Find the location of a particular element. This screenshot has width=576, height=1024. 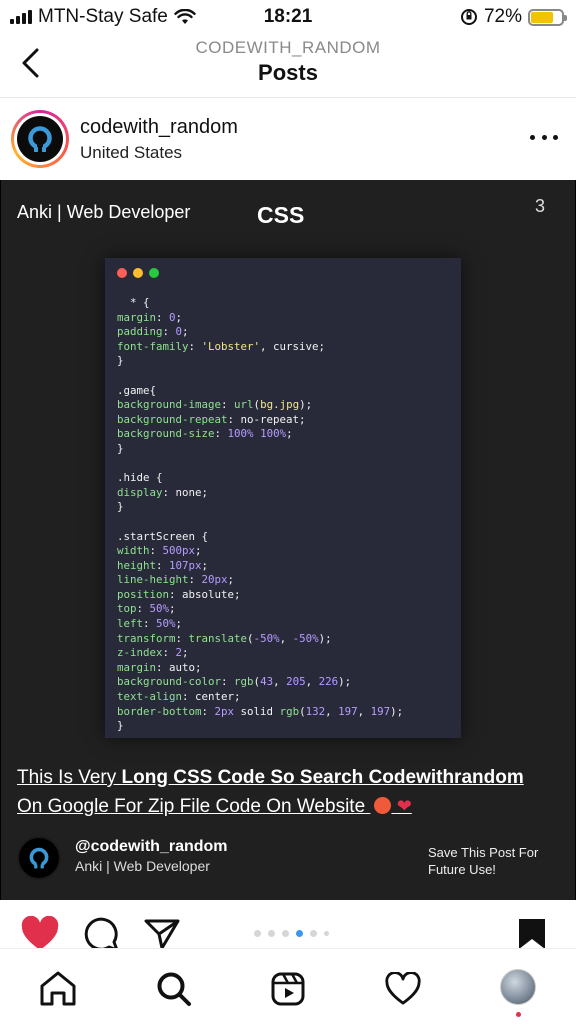

post-header: codewith_random United States is located at coordinates (288, 140).